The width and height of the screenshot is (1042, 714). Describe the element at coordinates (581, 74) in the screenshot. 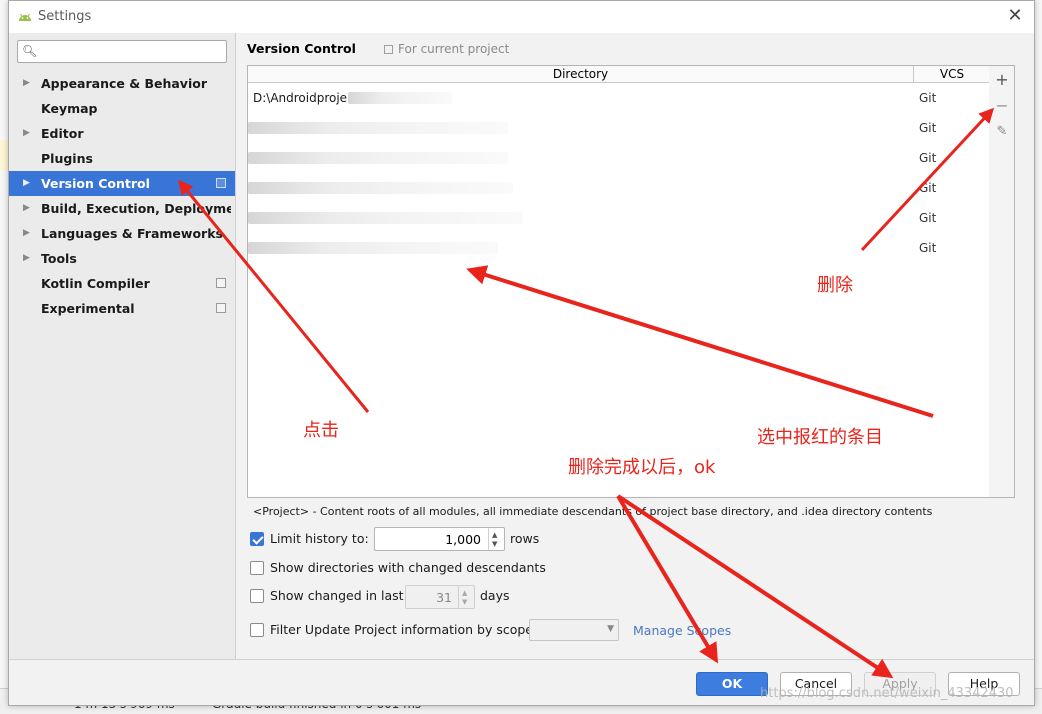

I see `column-header-directory: Directory` at that location.